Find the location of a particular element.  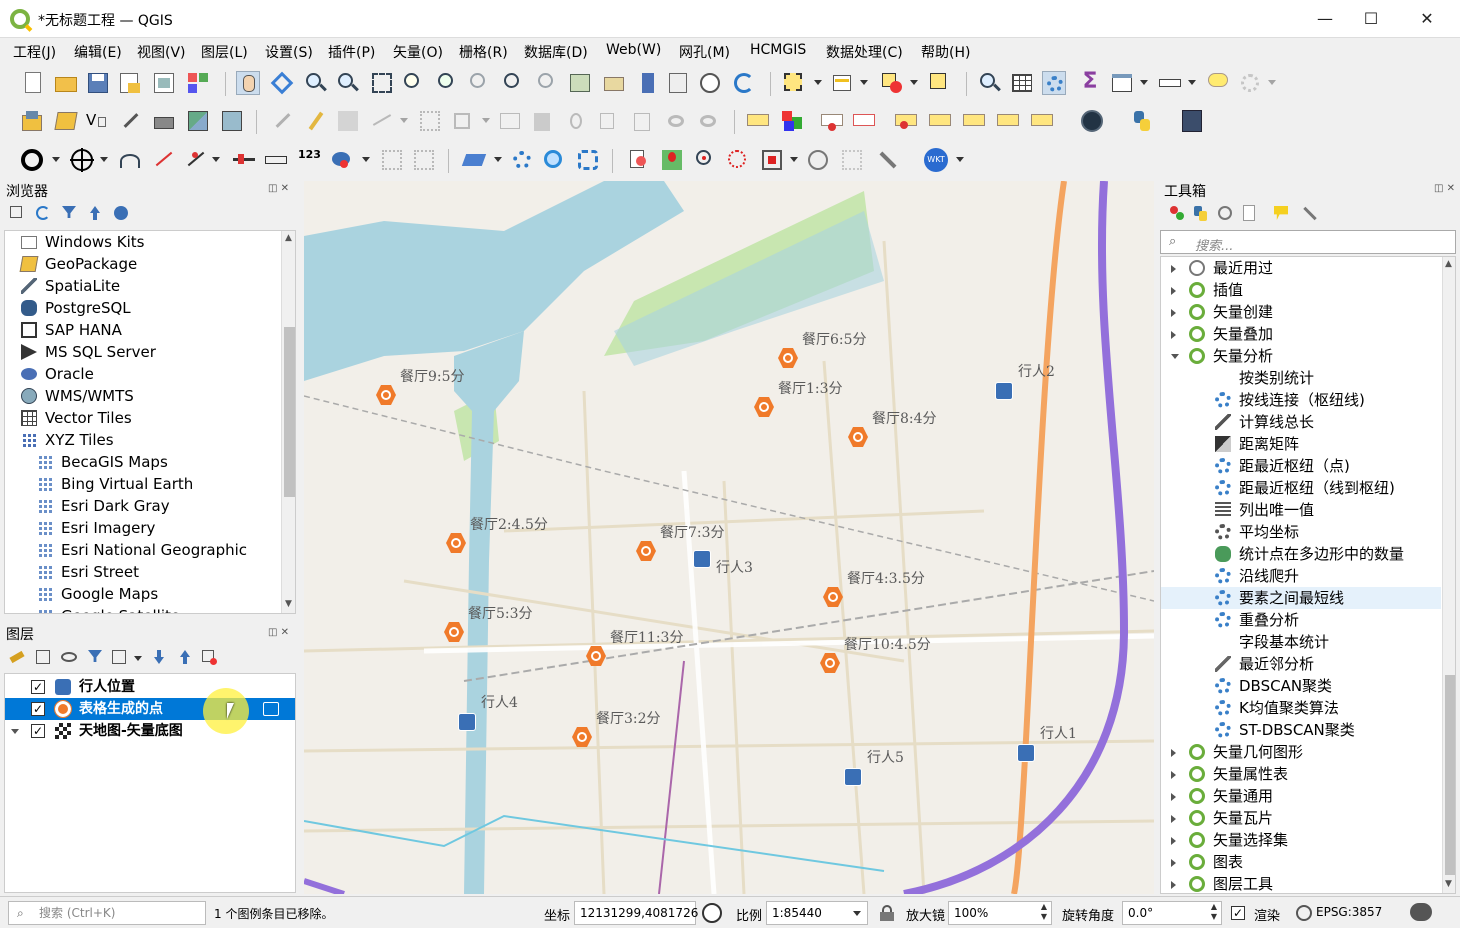

new-shapefile-layer-icon: V is located at coordinates (98, 121).